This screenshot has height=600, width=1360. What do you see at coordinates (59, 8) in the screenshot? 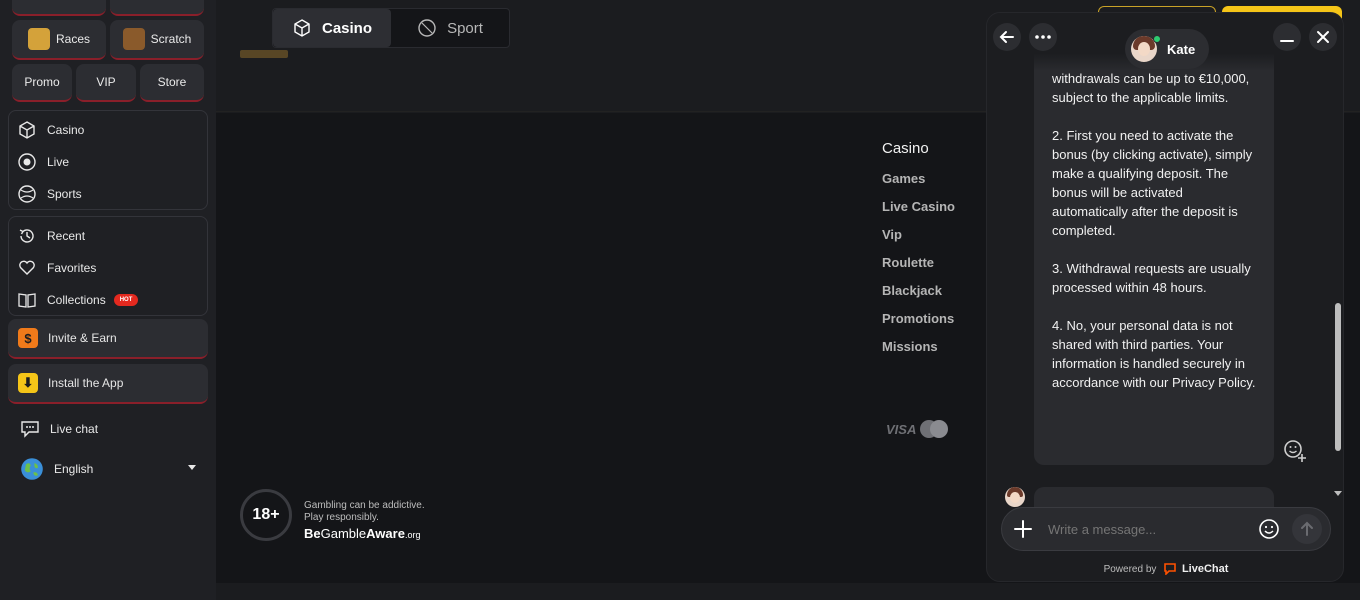
I see `tile-partial-left` at bounding box center [59, 8].